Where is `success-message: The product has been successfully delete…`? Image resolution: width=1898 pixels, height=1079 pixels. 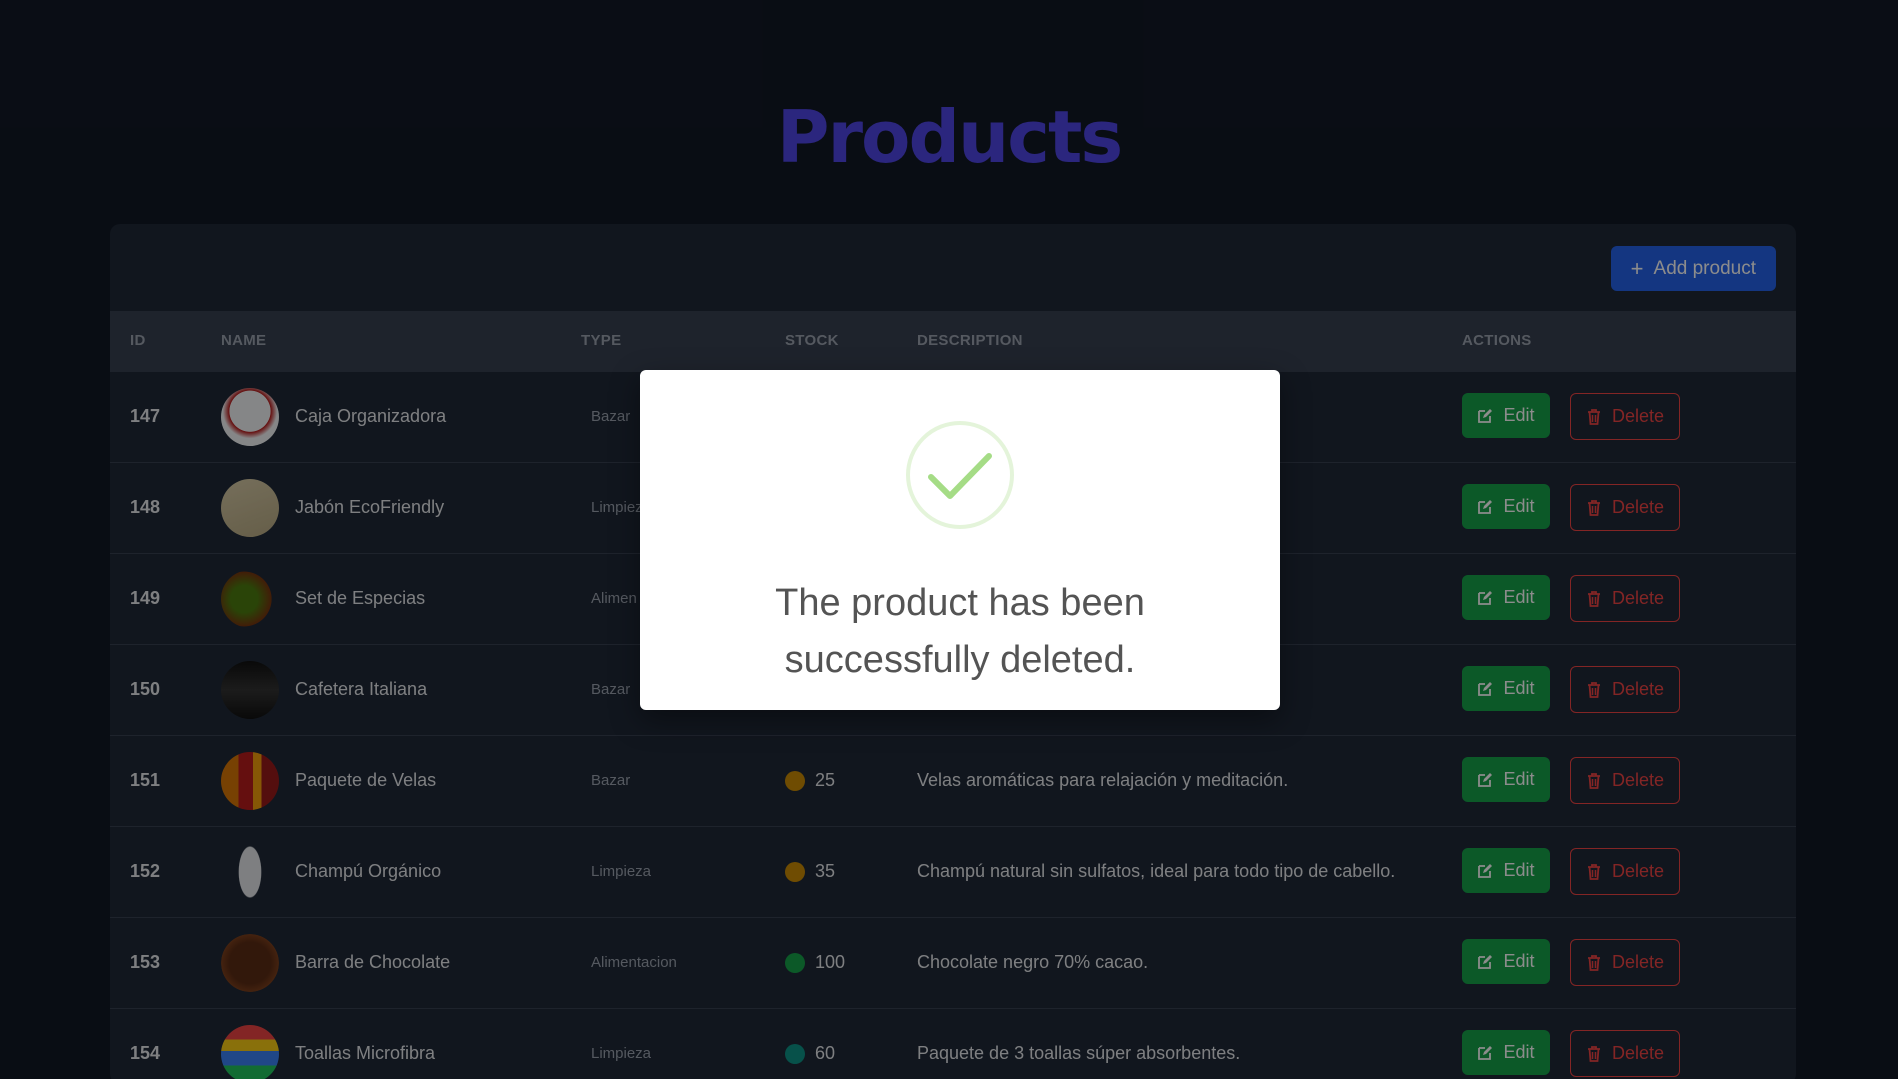 success-message: The product has been successfully delete… is located at coordinates (960, 631).